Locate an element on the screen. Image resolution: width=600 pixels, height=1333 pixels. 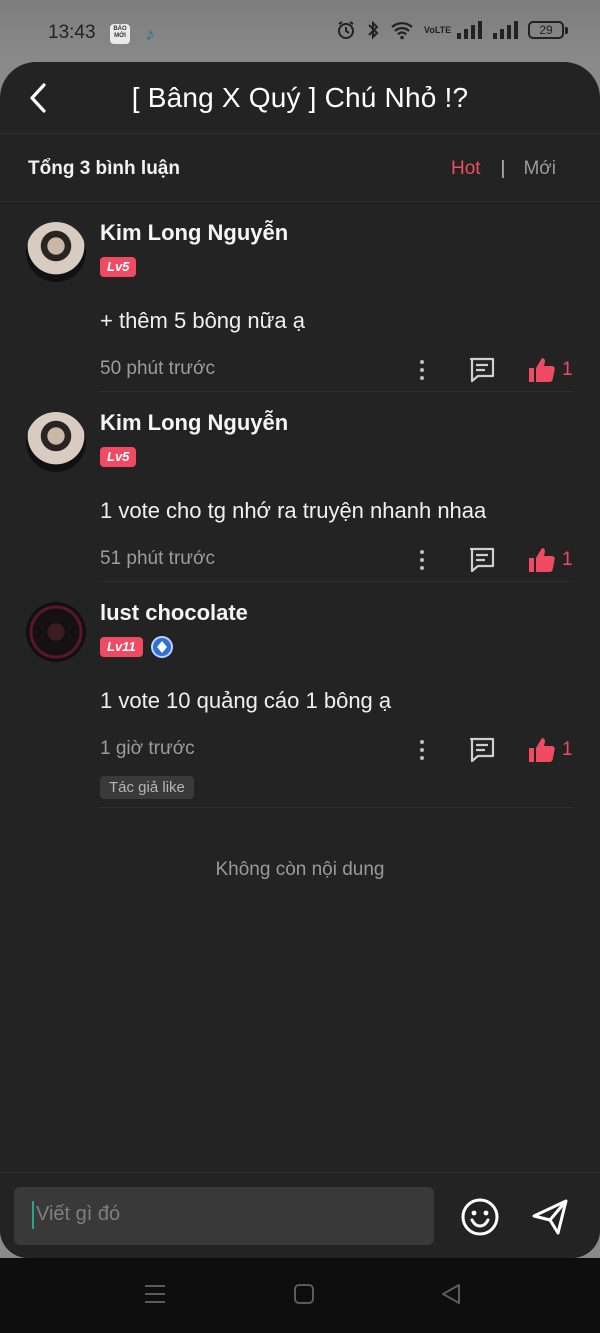
square-icon is located at coordinates (304, 1294).